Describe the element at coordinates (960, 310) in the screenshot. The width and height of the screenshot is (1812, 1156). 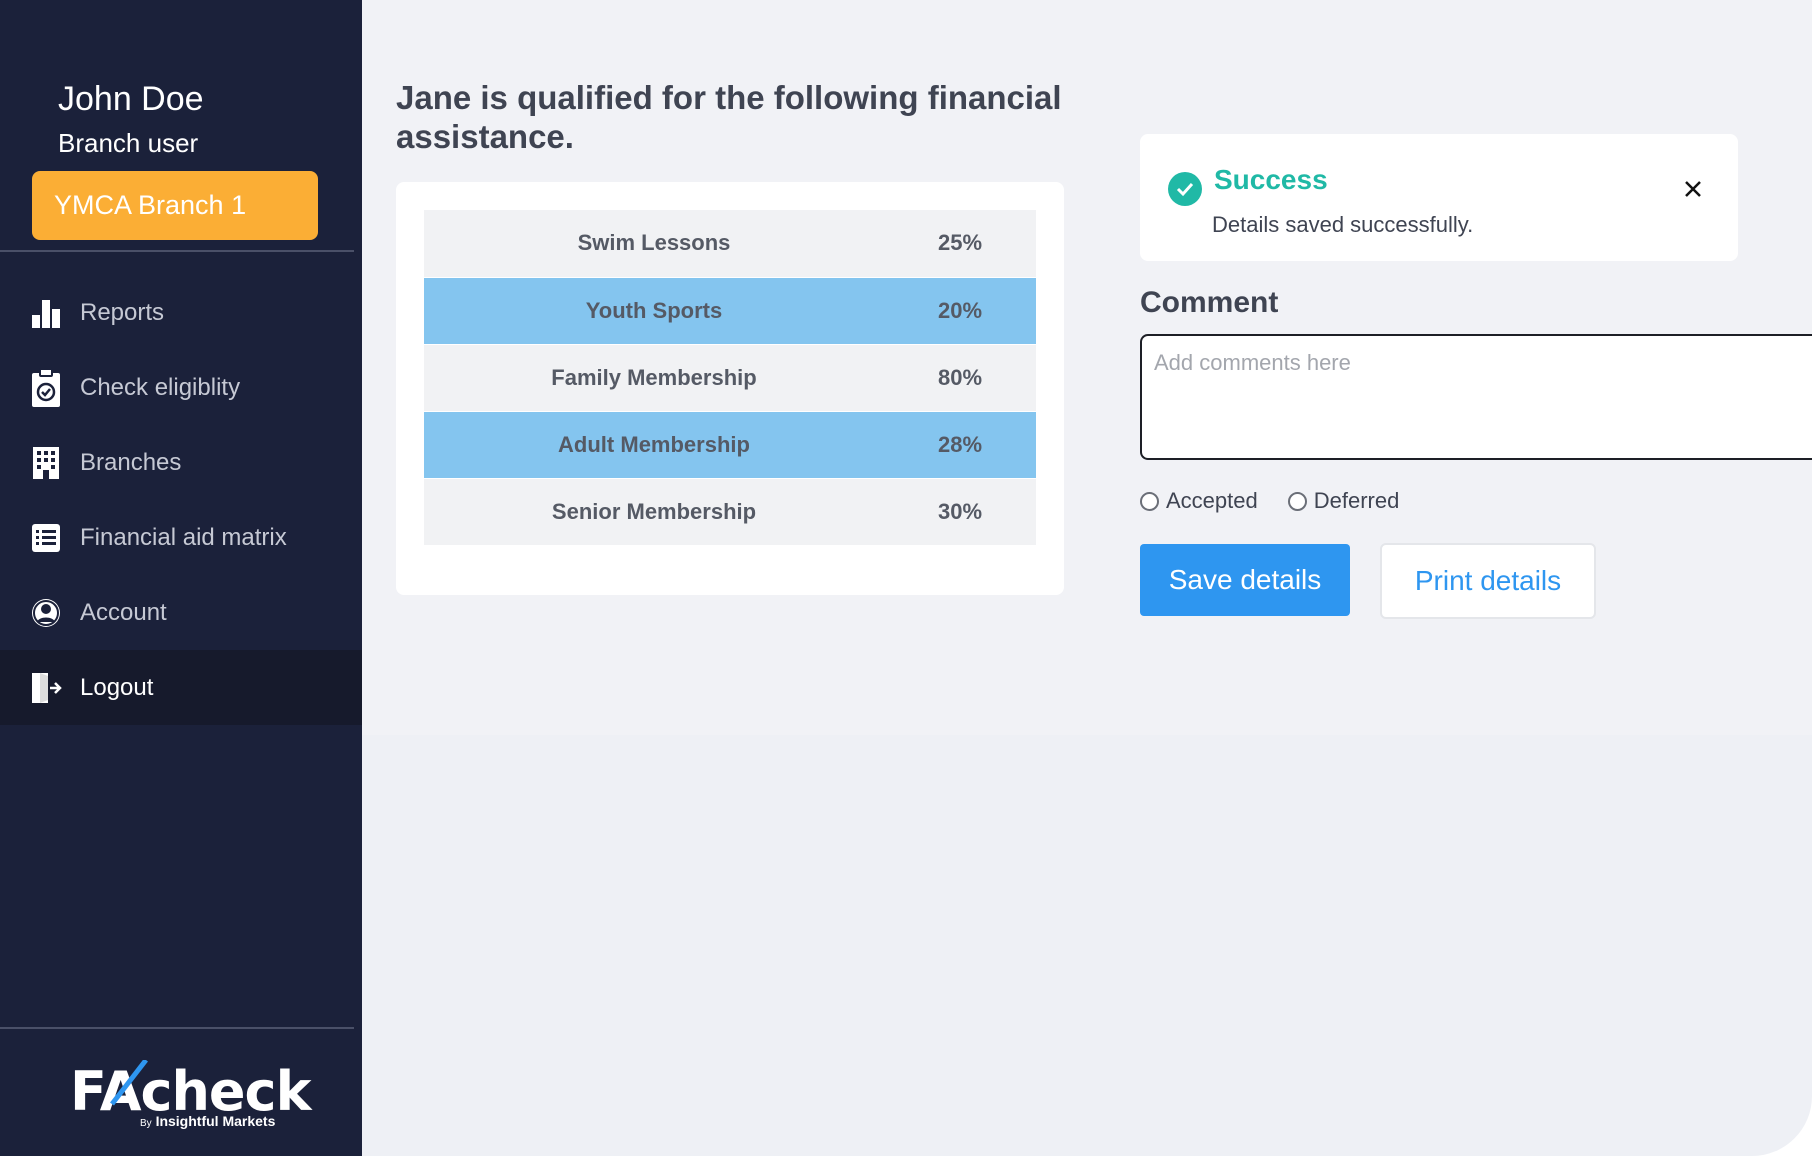
I see `percent-cell: 20%` at that location.